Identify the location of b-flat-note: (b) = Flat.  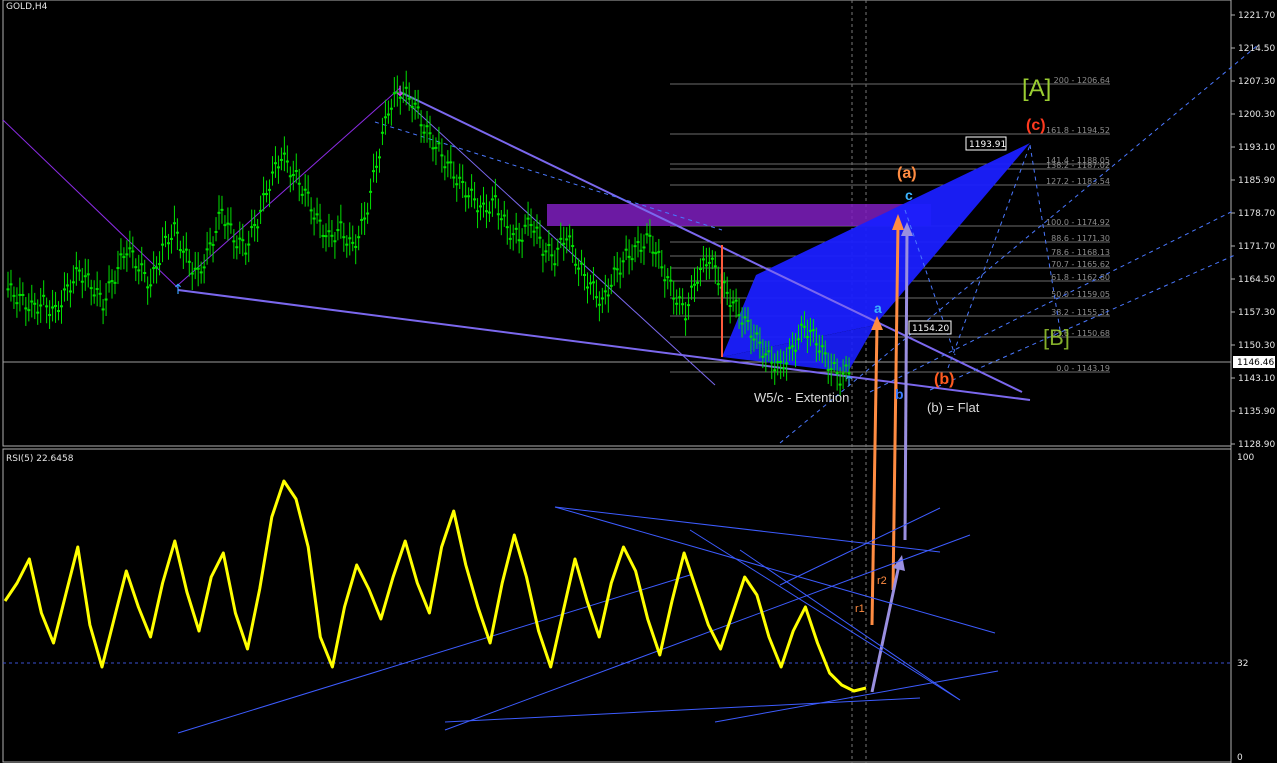
(953, 407).